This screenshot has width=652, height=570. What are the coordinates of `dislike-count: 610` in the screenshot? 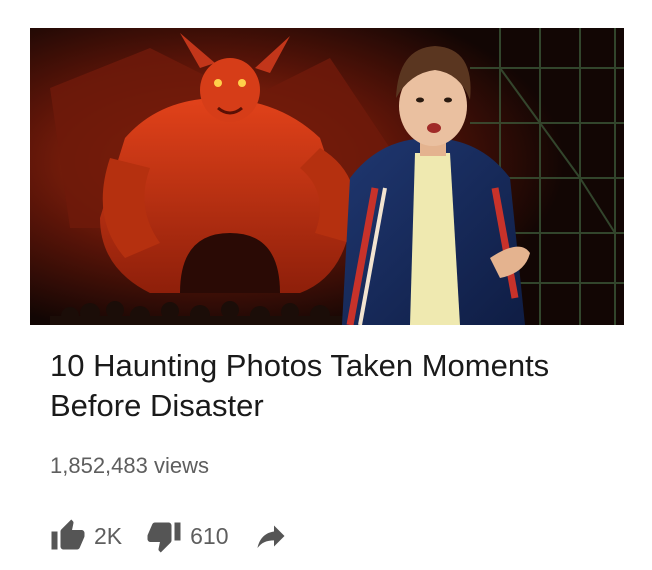 It's located at (209, 535).